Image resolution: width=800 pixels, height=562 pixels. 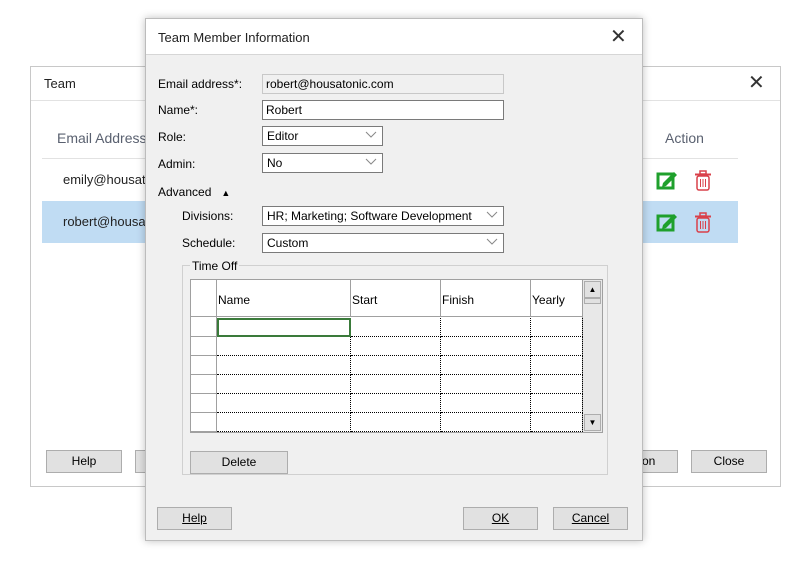 What do you see at coordinates (288, 243) in the screenshot?
I see `schedule-value: Custom` at bounding box center [288, 243].